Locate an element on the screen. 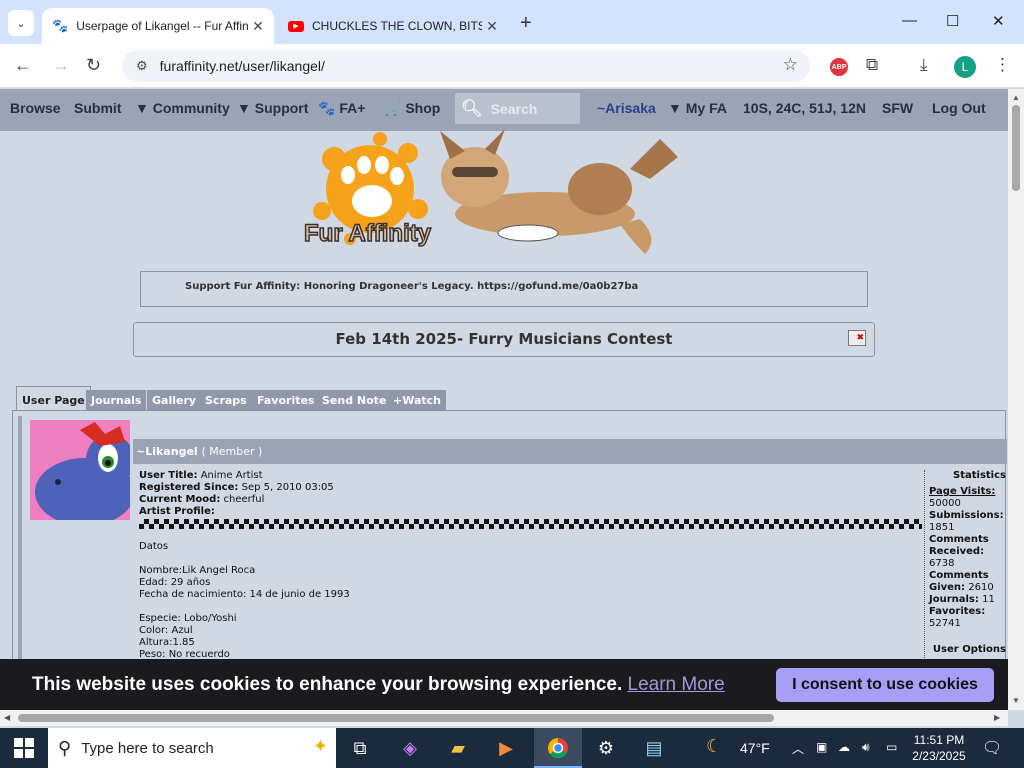 This screenshot has height=768, width=1024. contest-text: Feb 14th 2025- Furry Musicians Contest is located at coordinates (504, 339).